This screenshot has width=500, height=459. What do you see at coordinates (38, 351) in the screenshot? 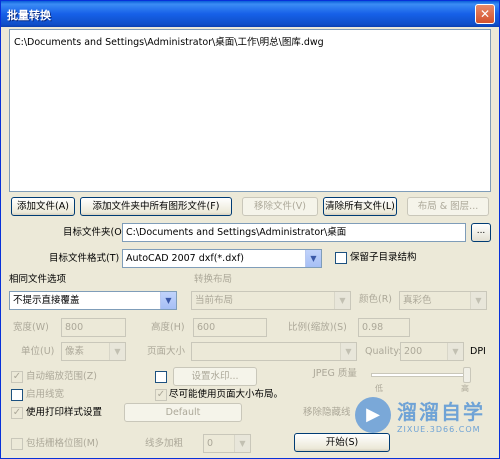
I see `unit-label: 单位(U)` at bounding box center [38, 351].